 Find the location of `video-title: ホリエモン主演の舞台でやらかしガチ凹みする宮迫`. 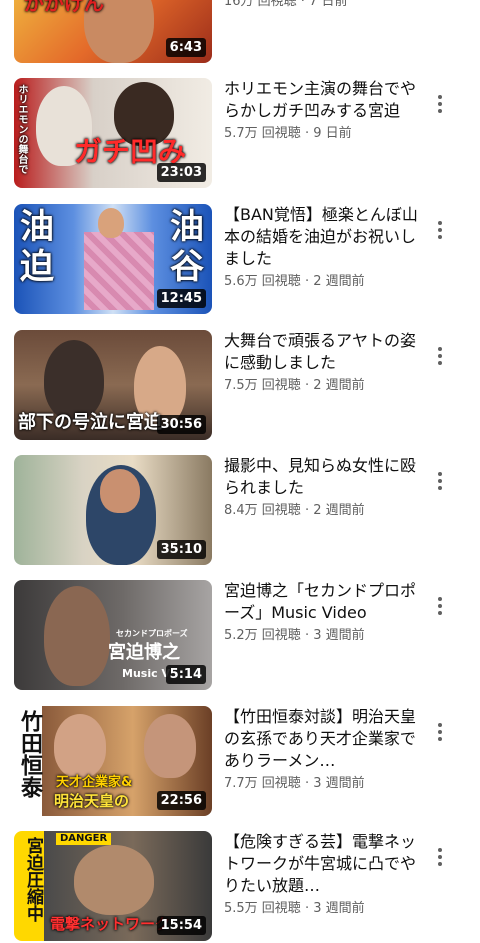

video-title: ホリエモン主演の舞台でやらかしガチ凹みする宮迫 is located at coordinates (322, 100).